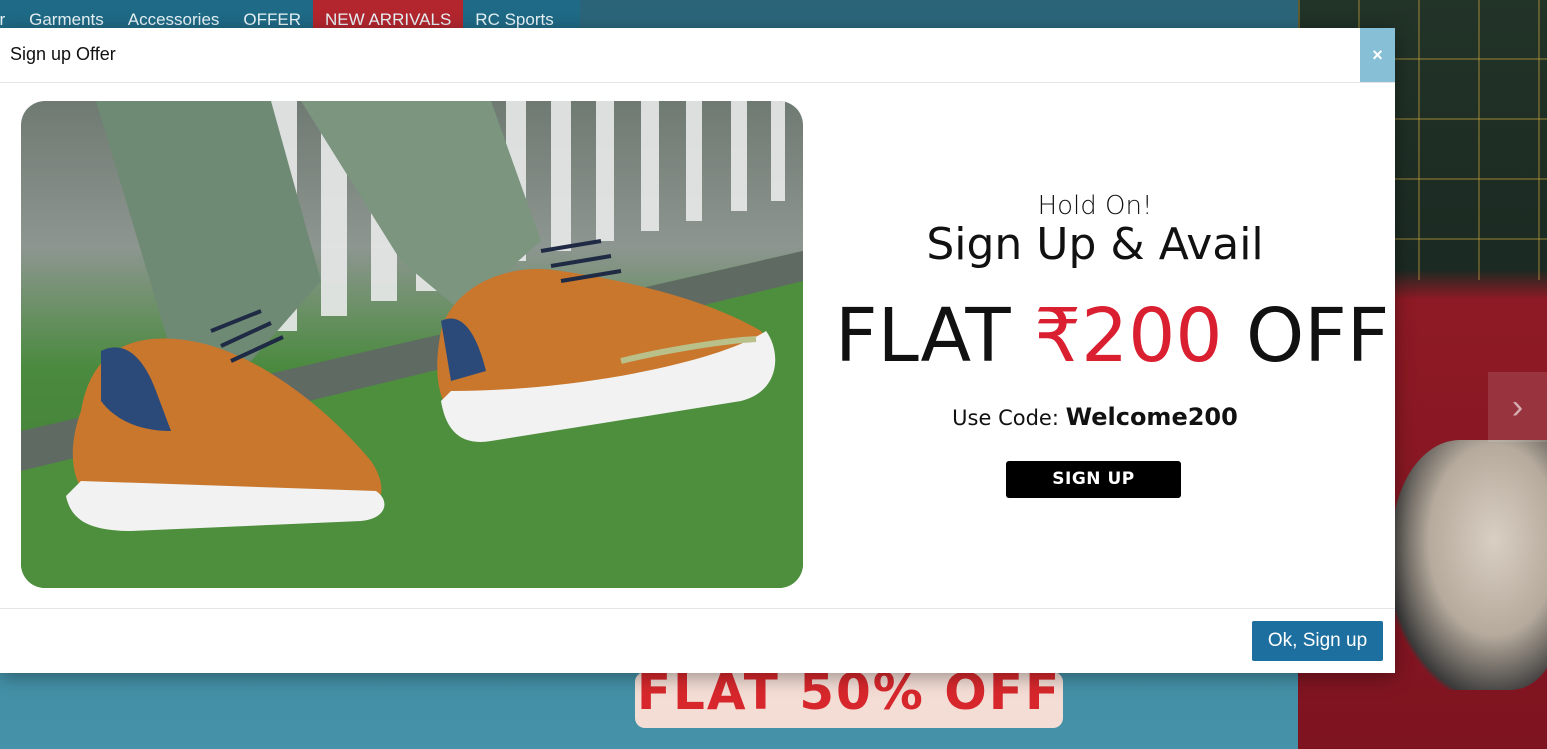 This screenshot has width=1547, height=749. What do you see at coordinates (174, 15) in the screenshot?
I see `nav-item-accessories: Accessories` at bounding box center [174, 15].